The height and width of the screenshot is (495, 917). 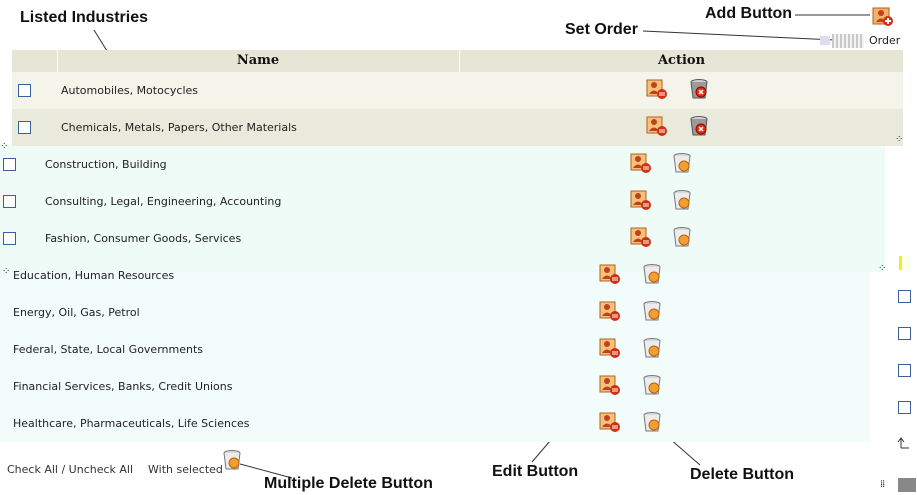 What do you see at coordinates (123, 386) in the screenshot?
I see `row-name: Financial Services, Banks, Credit Unions` at bounding box center [123, 386].